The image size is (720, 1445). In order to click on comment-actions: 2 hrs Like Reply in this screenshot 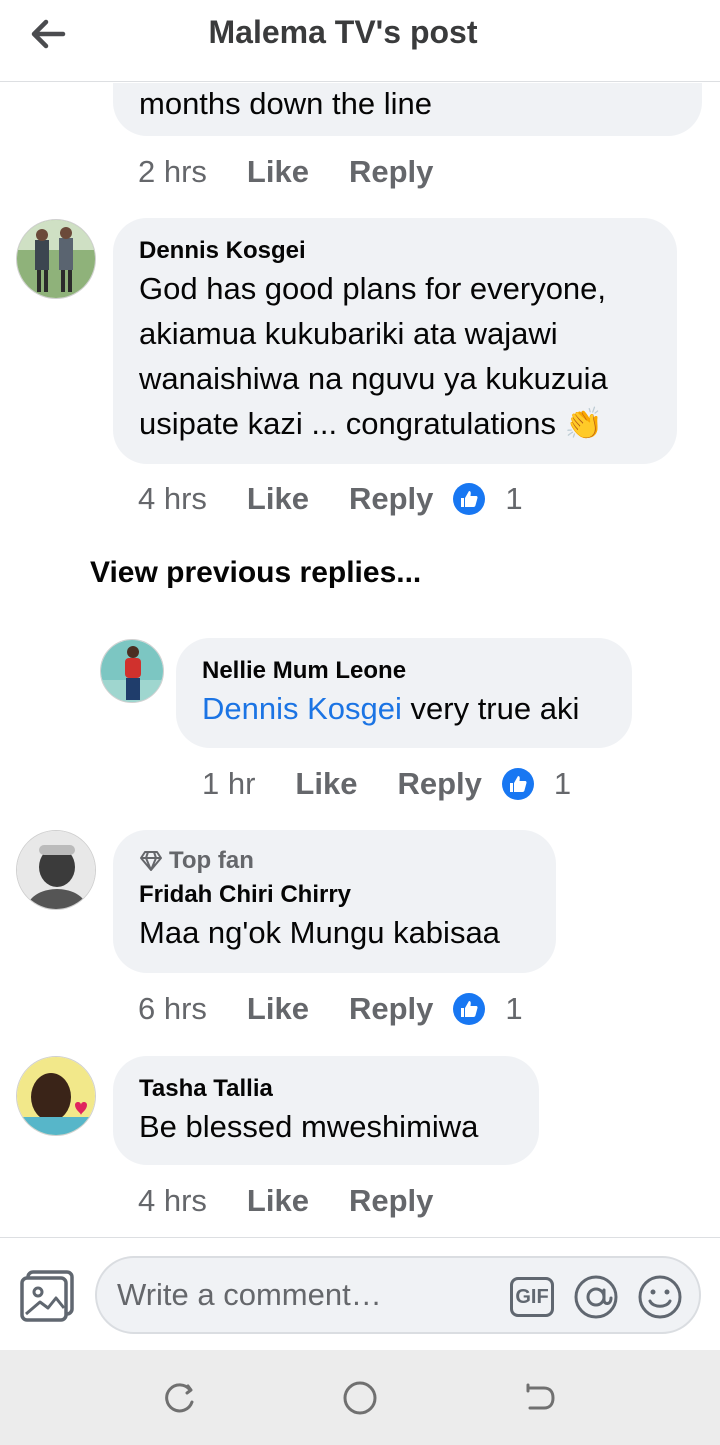, I will do `click(305, 172)`.